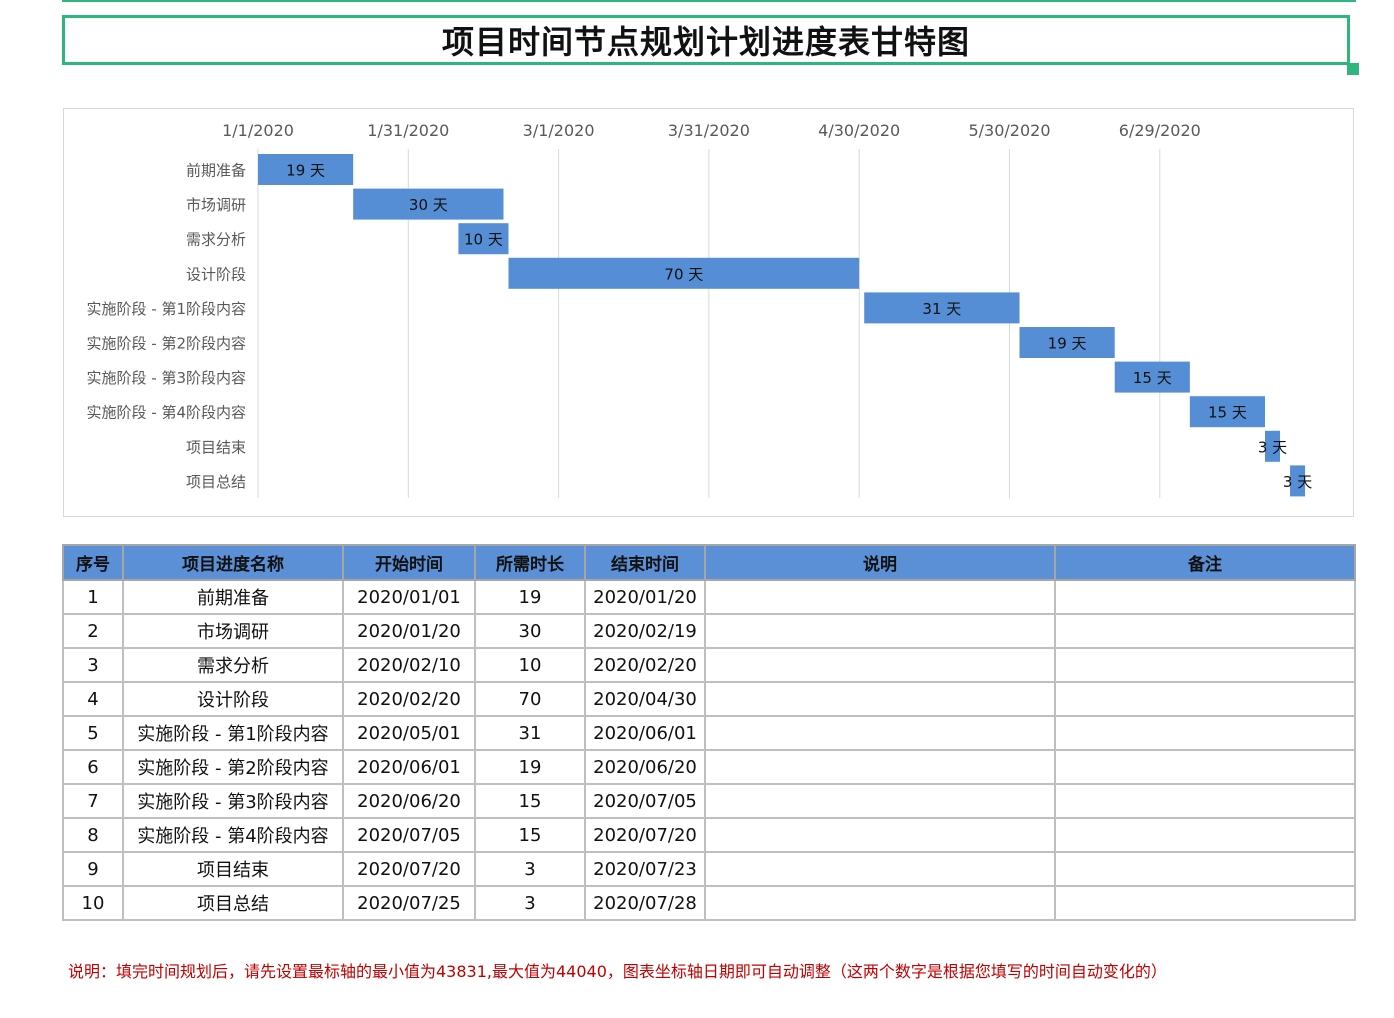 The image size is (1394, 1018). I want to click on cell-duration: 10, so click(530, 665).